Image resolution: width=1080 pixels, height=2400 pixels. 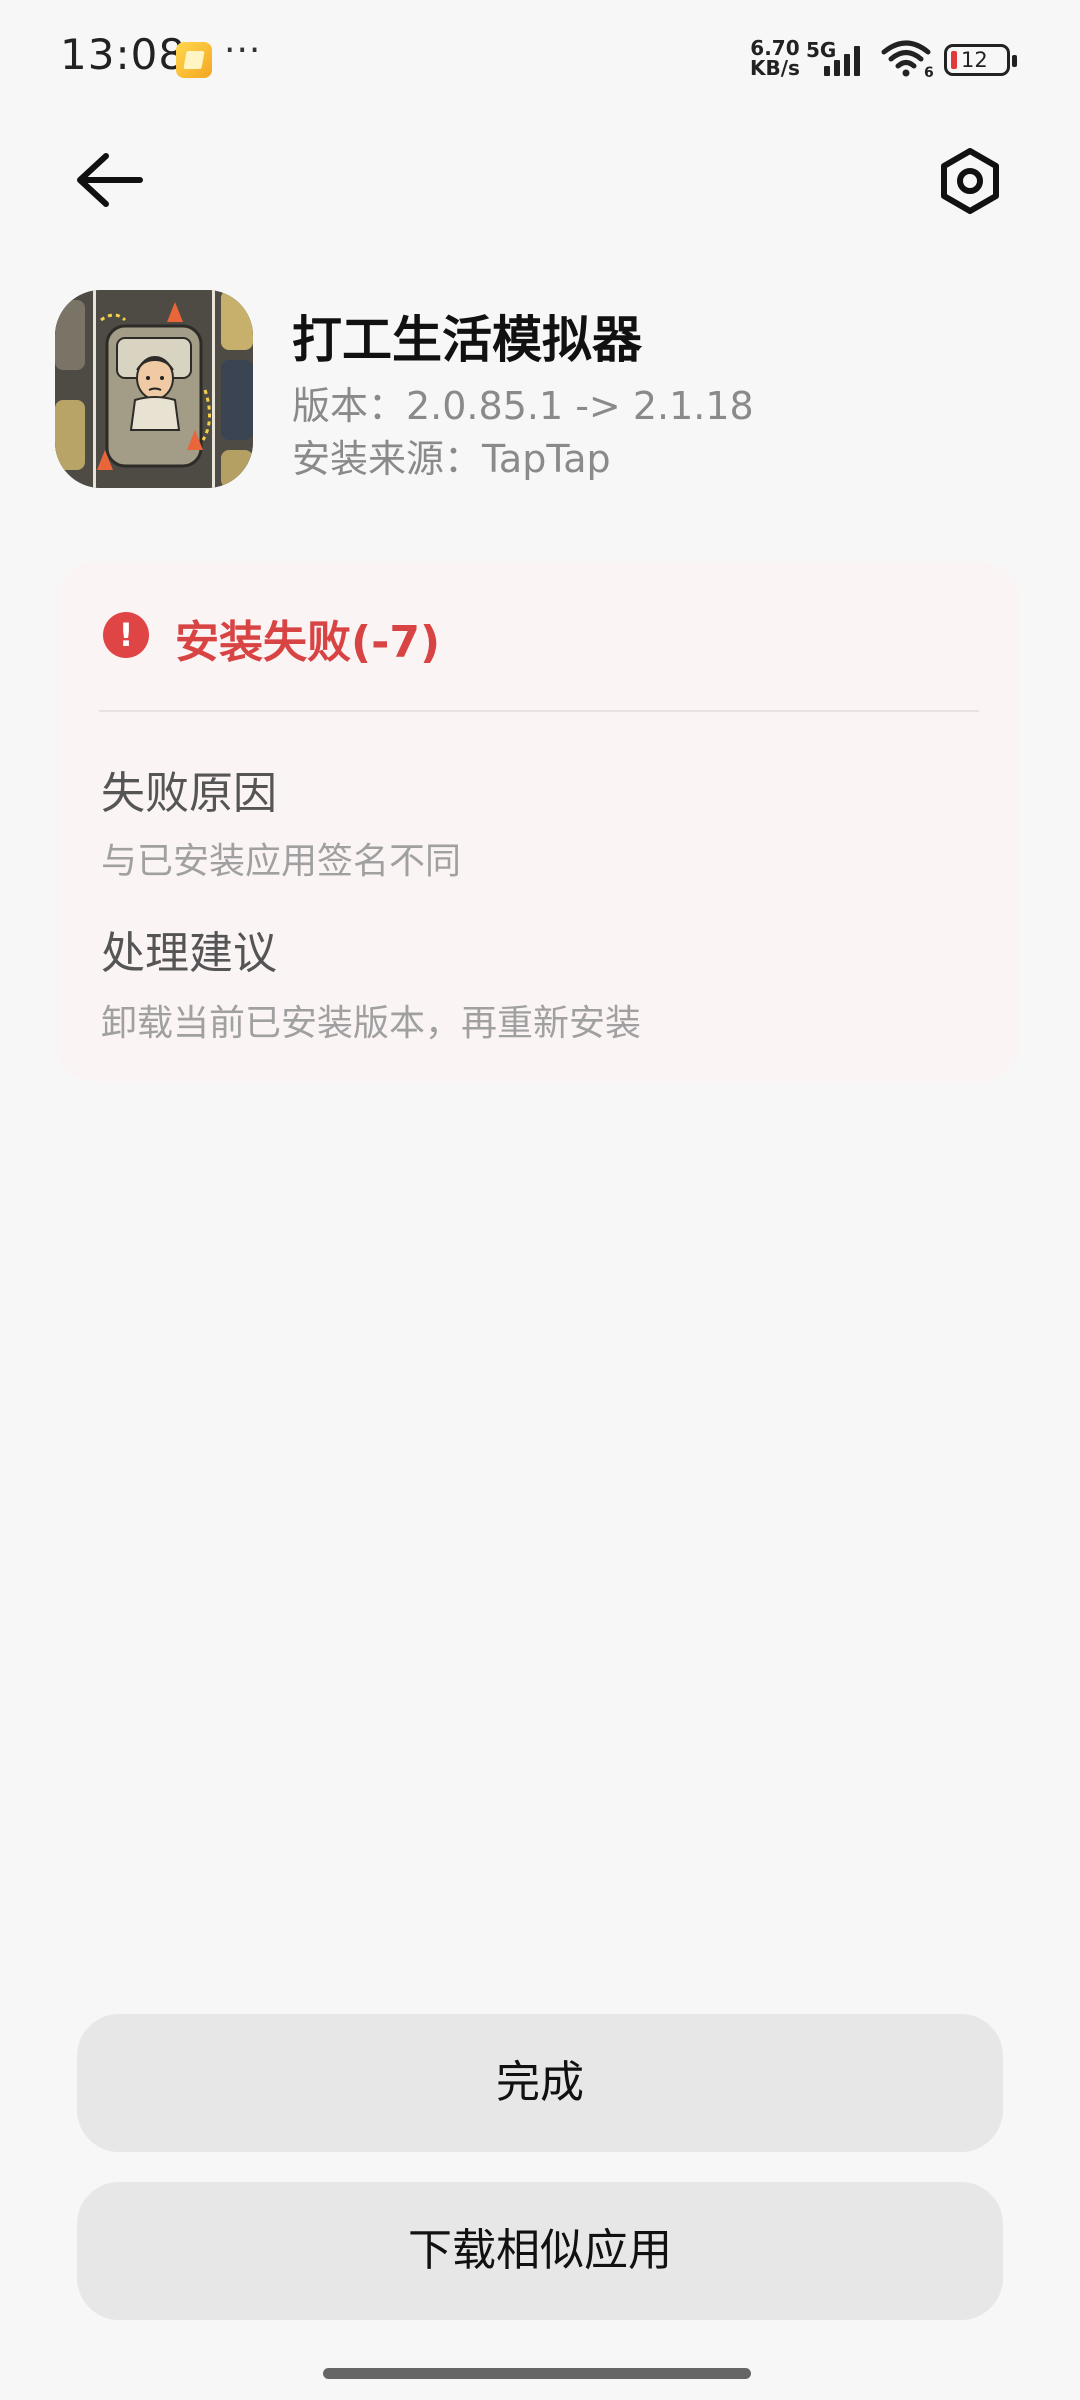 I want to click on back-button, so click(x=110, y=180).